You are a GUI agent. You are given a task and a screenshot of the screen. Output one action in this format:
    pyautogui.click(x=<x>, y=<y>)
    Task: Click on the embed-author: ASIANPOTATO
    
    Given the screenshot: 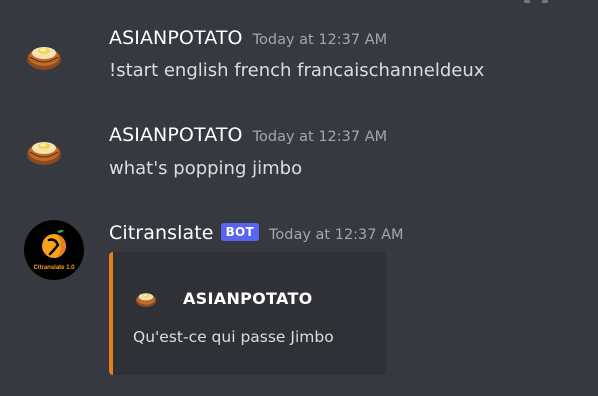 What is the action you would take?
    pyautogui.click(x=223, y=298)
    